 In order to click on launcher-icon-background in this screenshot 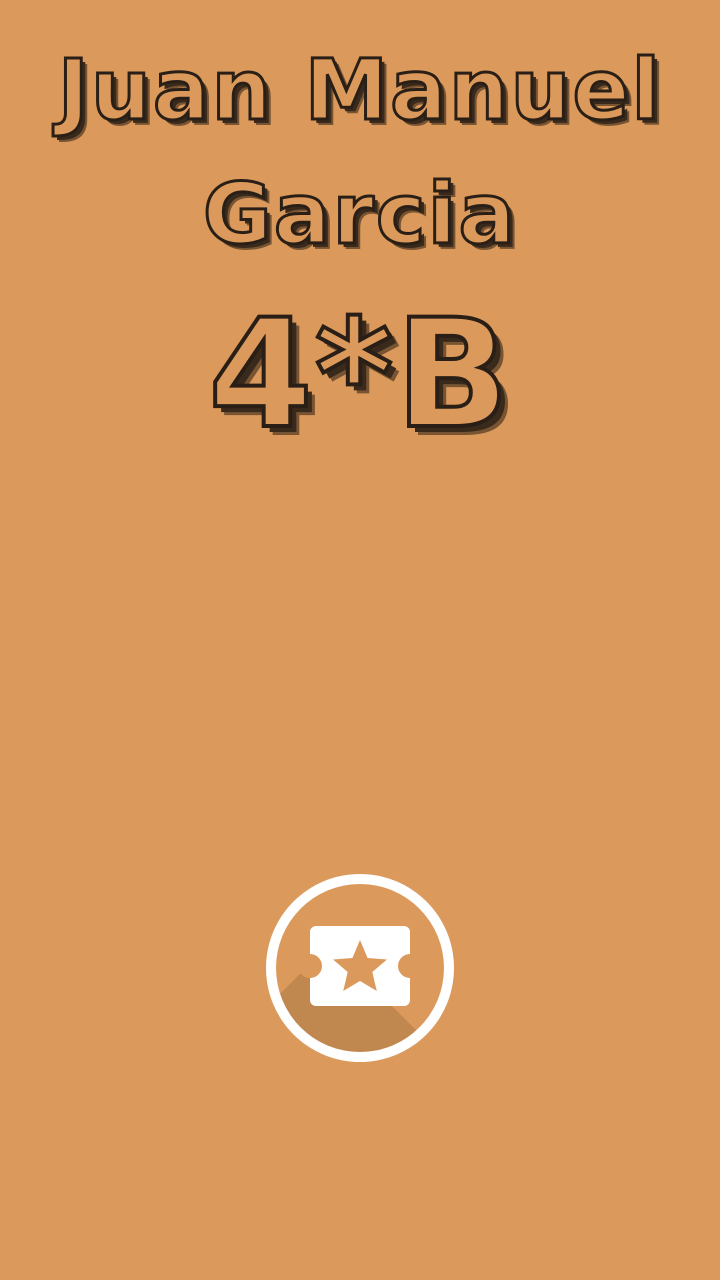, I will do `click(360, 968)`.